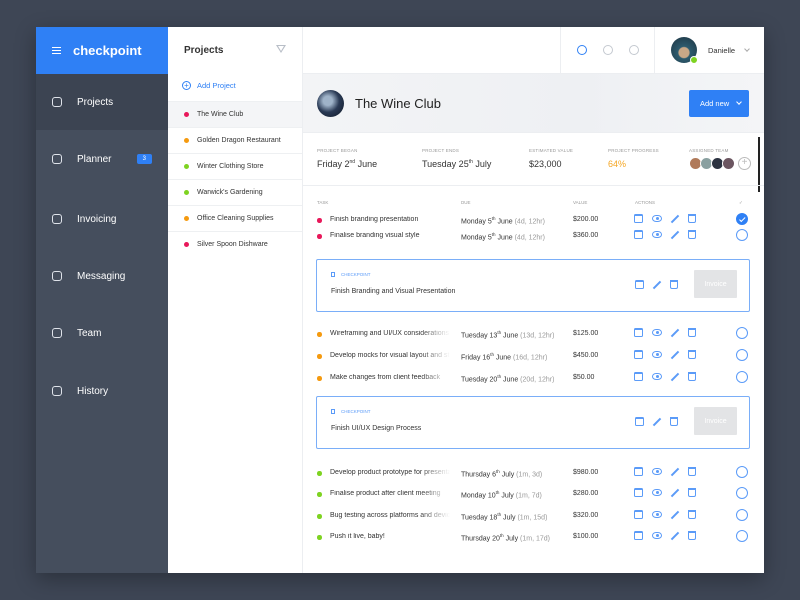 The height and width of the screenshot is (600, 800). I want to click on sidebar-item-messaging: Messaging, so click(102, 276).